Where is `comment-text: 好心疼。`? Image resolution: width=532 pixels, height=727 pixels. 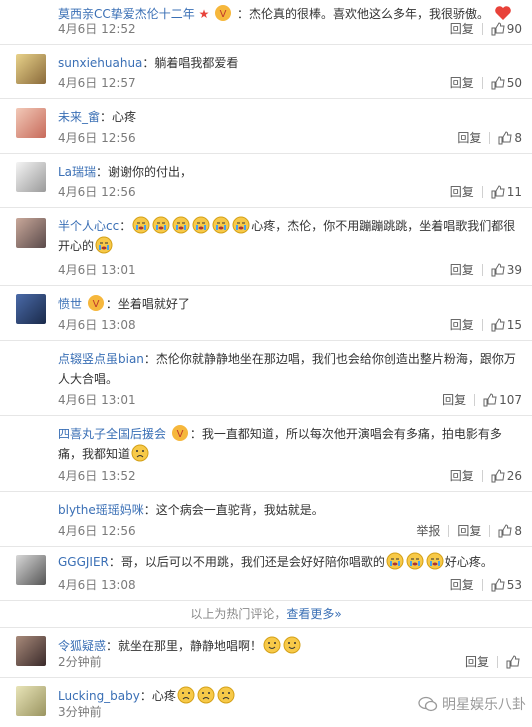
comment-text: 好心疼。 is located at coordinates (468, 562).